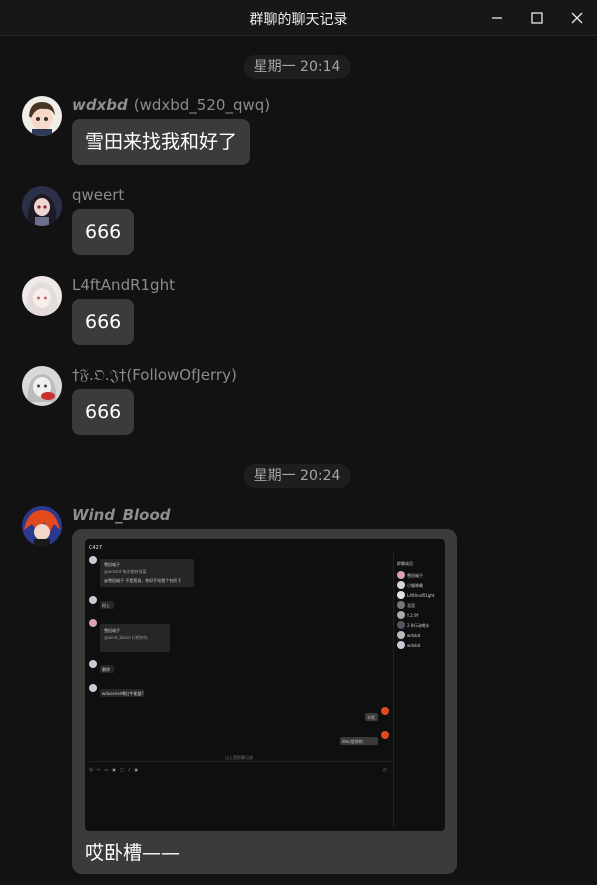 The height and width of the screenshot is (885, 597). I want to click on embedded-message-text: wdxseirer喝红牛能量?, so click(123, 693).